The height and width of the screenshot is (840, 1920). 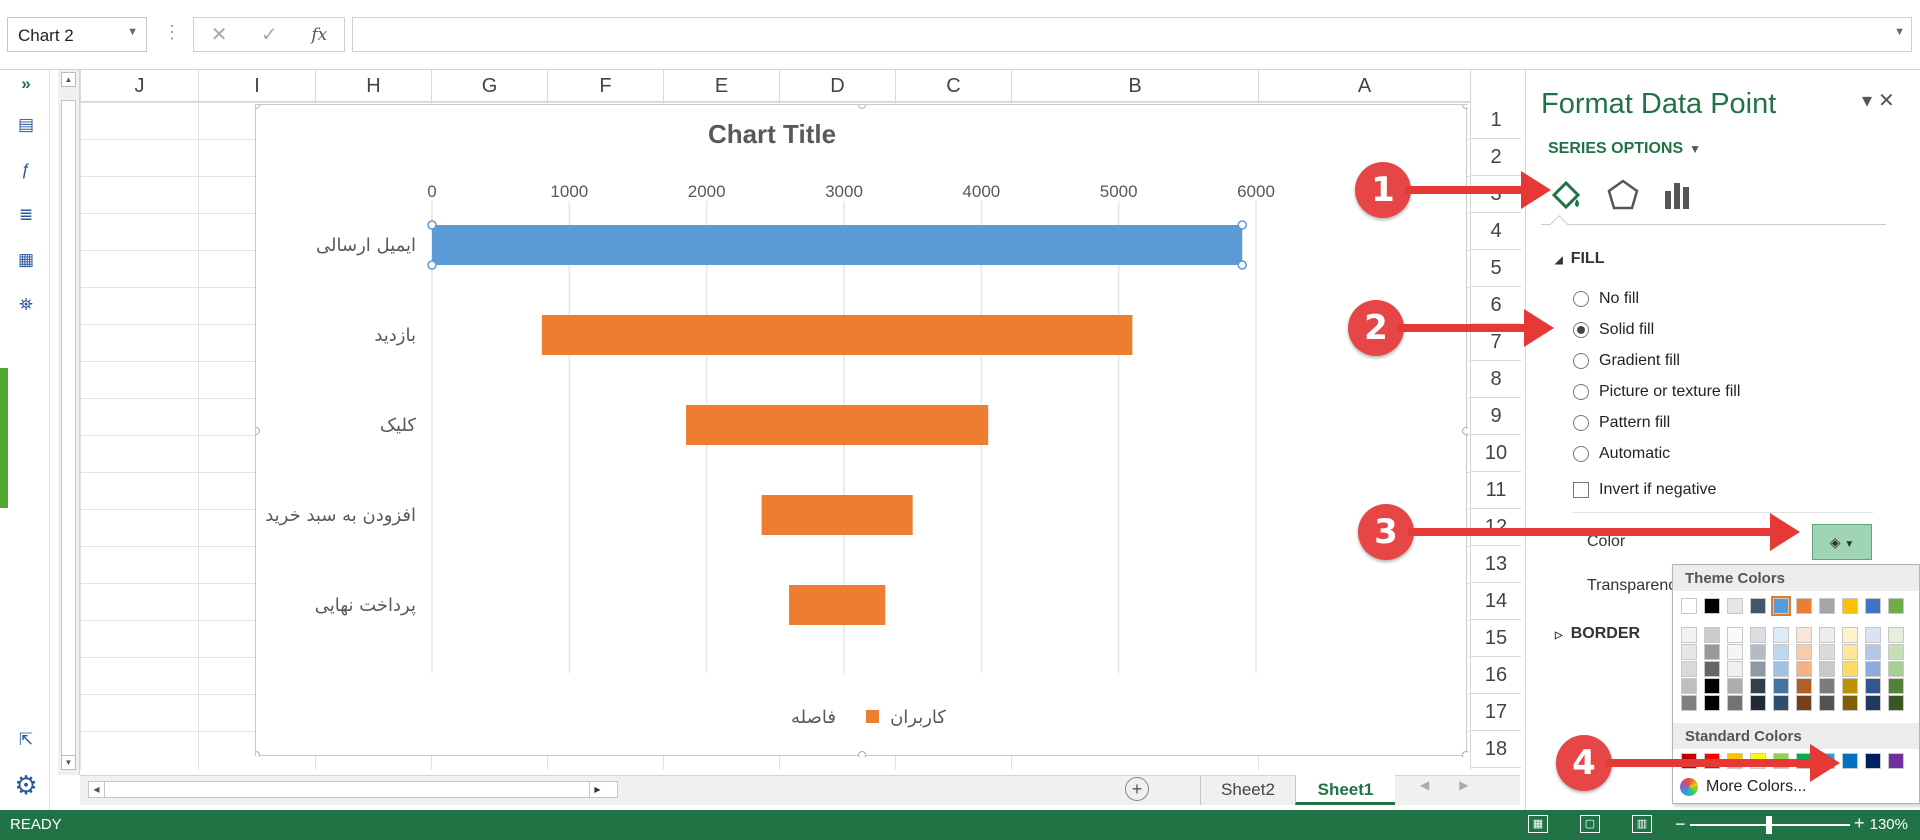 I want to click on row-header-13: 13, so click(x=1496, y=564).